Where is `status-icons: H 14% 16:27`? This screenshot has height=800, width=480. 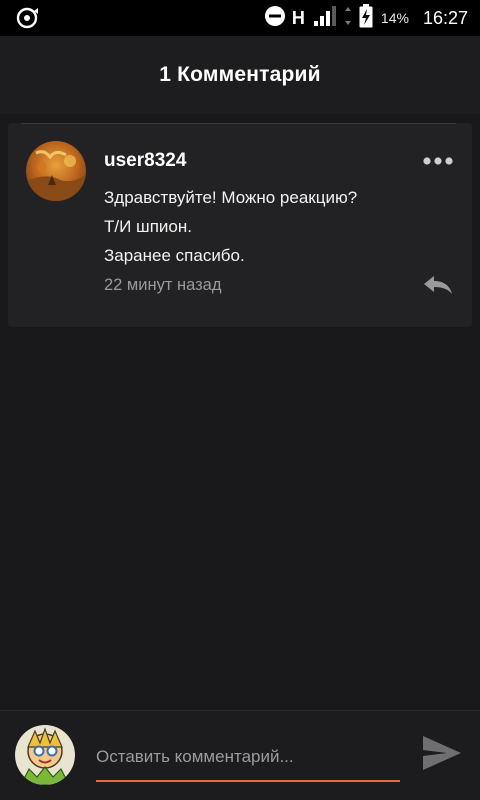 status-icons: H 14% 16:27 is located at coordinates (366, 18).